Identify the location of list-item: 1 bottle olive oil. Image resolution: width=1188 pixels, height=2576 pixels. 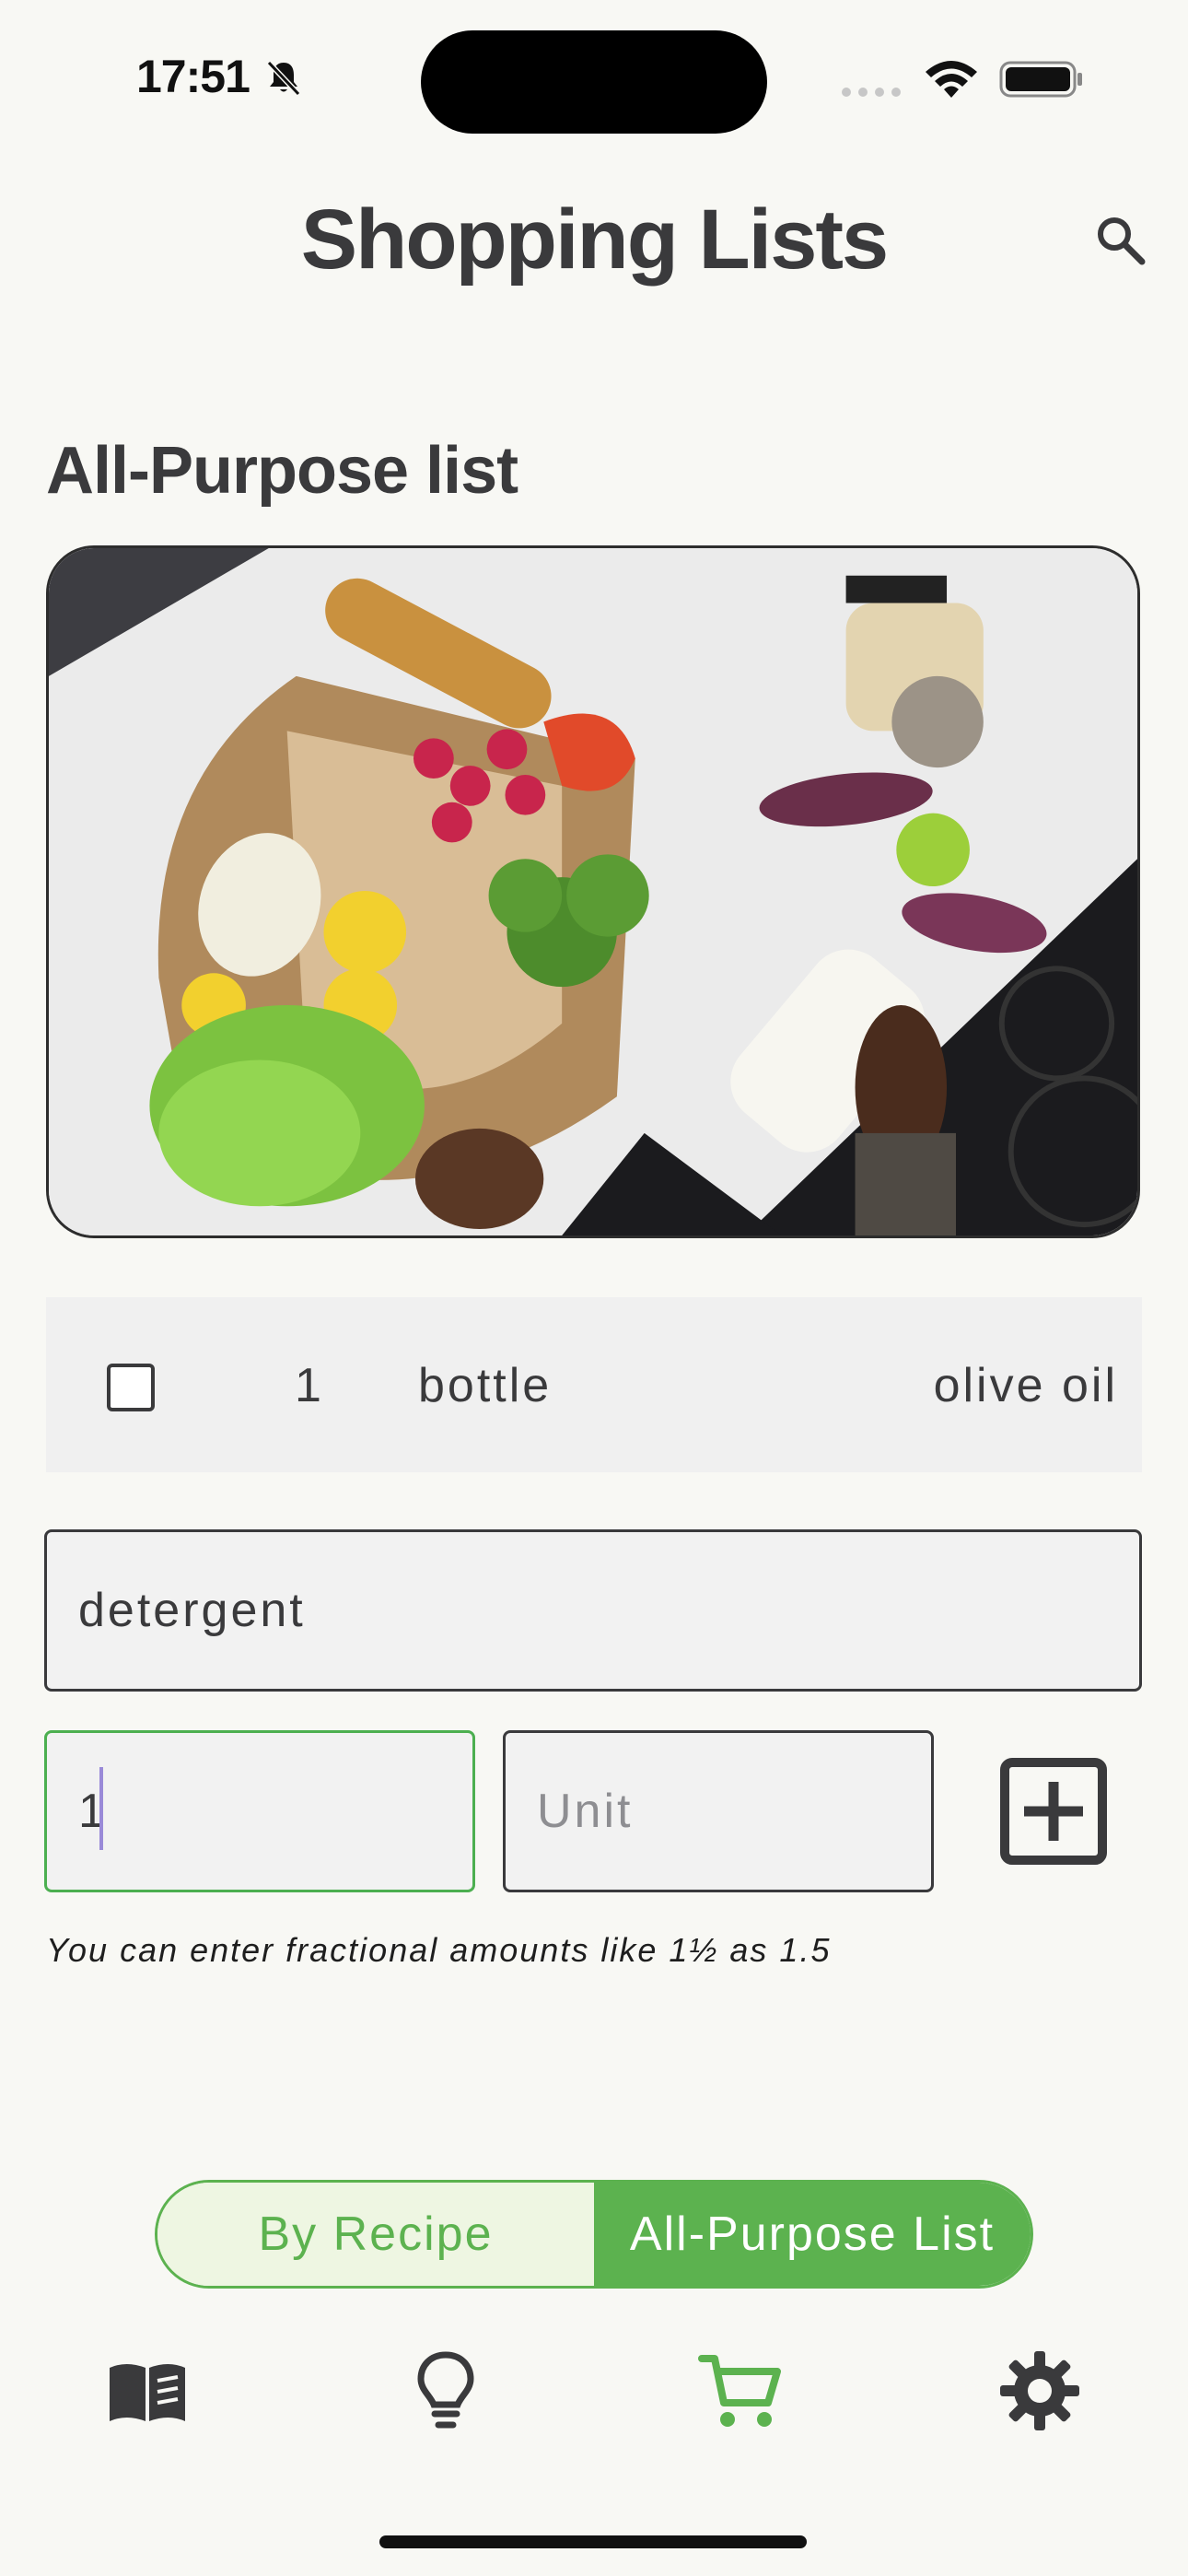
(594, 1384).